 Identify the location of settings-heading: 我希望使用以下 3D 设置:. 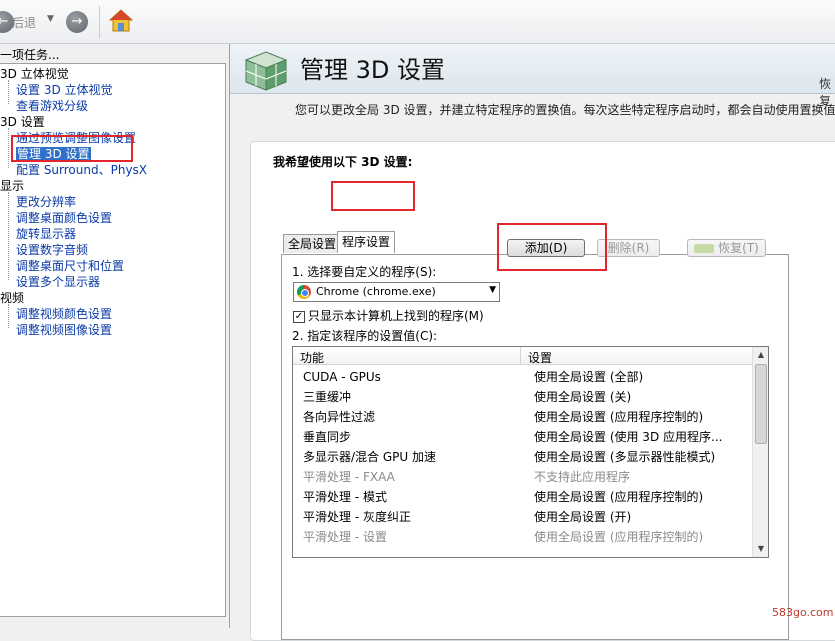
(343, 162).